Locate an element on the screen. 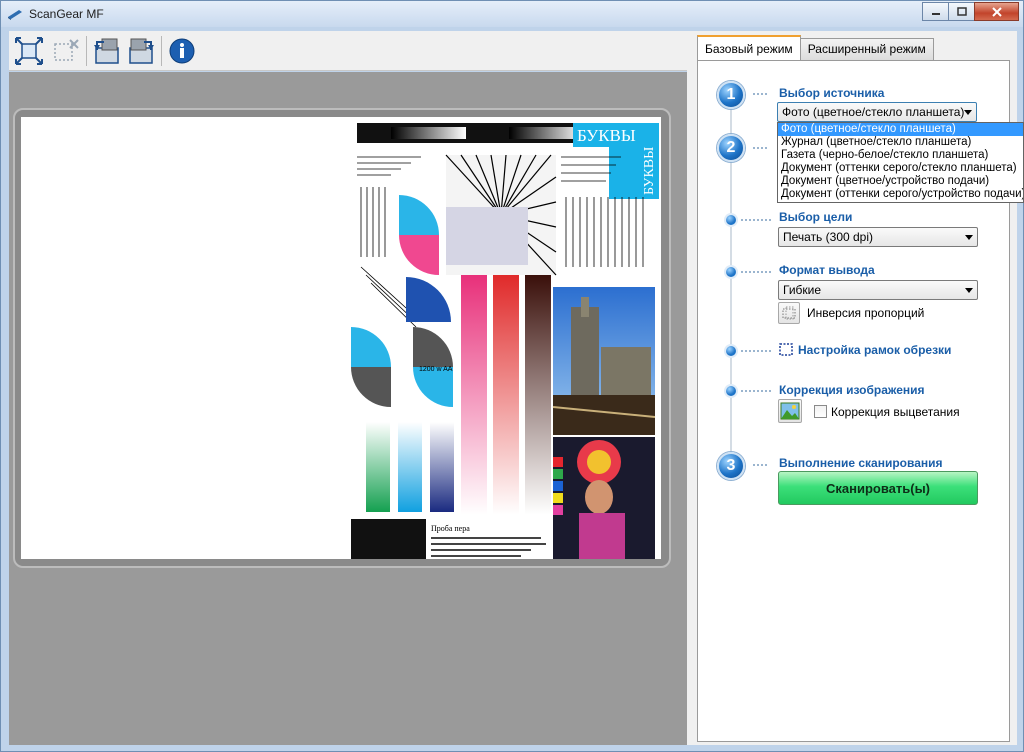  invert-aspect-icon is located at coordinates (789, 313).